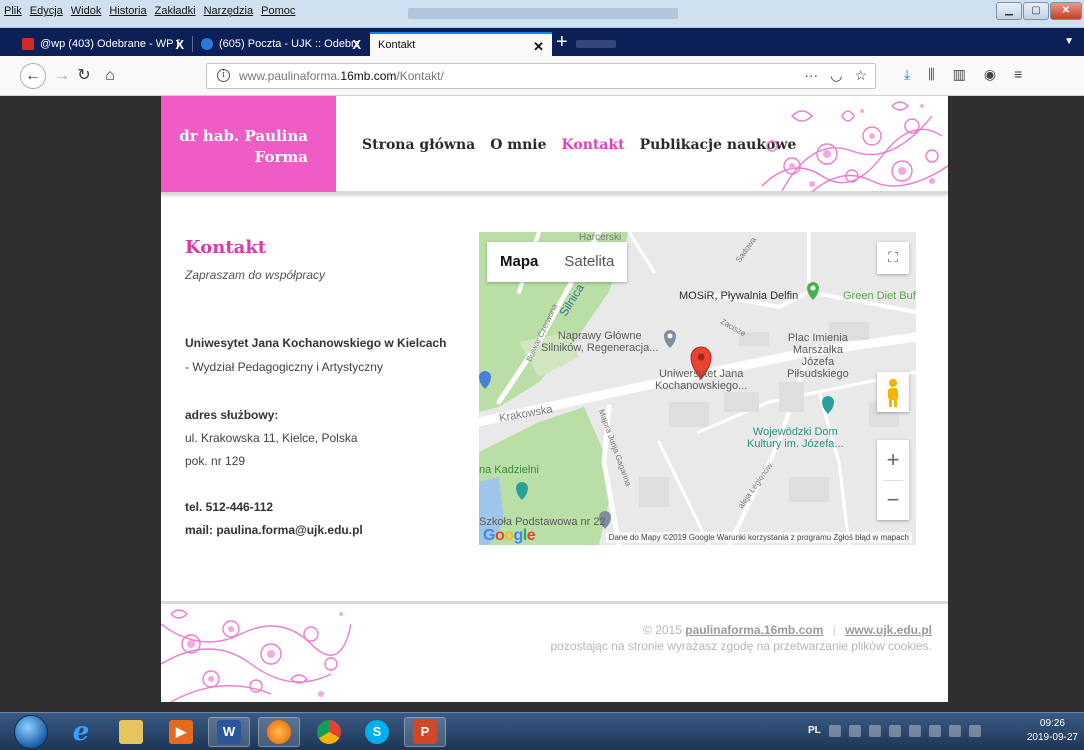 The height and width of the screenshot is (750, 1084). I want to click on start-button, so click(31, 732).